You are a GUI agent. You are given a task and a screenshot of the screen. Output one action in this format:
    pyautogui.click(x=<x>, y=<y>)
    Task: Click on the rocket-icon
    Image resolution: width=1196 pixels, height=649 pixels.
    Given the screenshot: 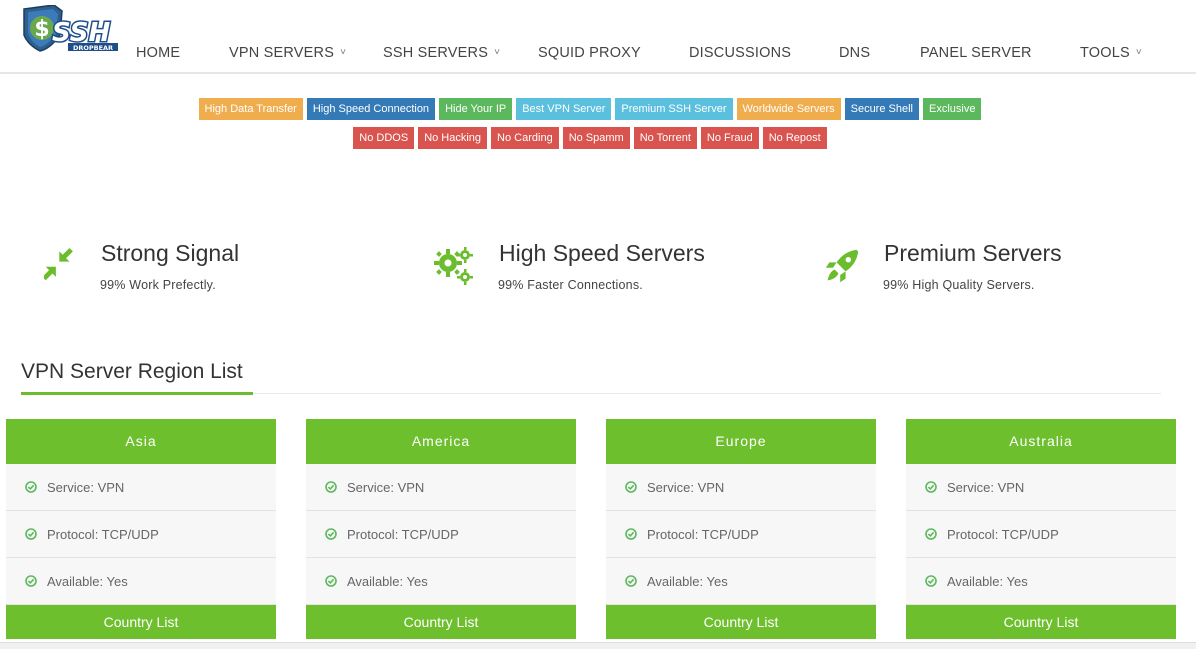 What is the action you would take?
    pyautogui.click(x=842, y=266)
    